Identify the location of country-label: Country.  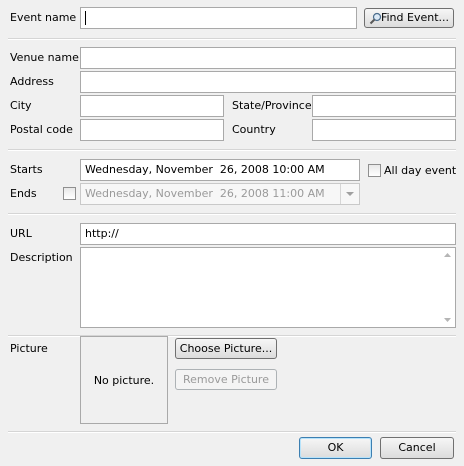
(254, 129).